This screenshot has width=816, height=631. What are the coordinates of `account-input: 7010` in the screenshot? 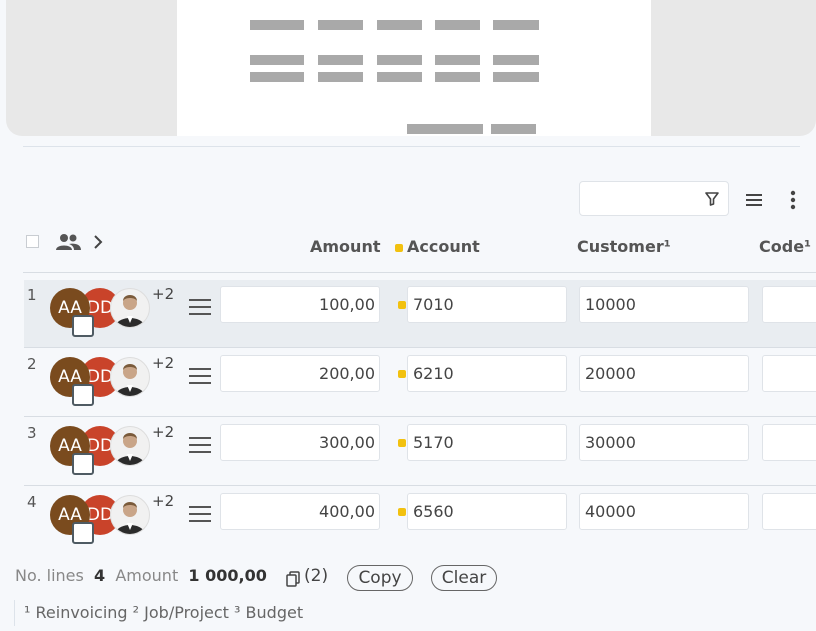 It's located at (487, 304).